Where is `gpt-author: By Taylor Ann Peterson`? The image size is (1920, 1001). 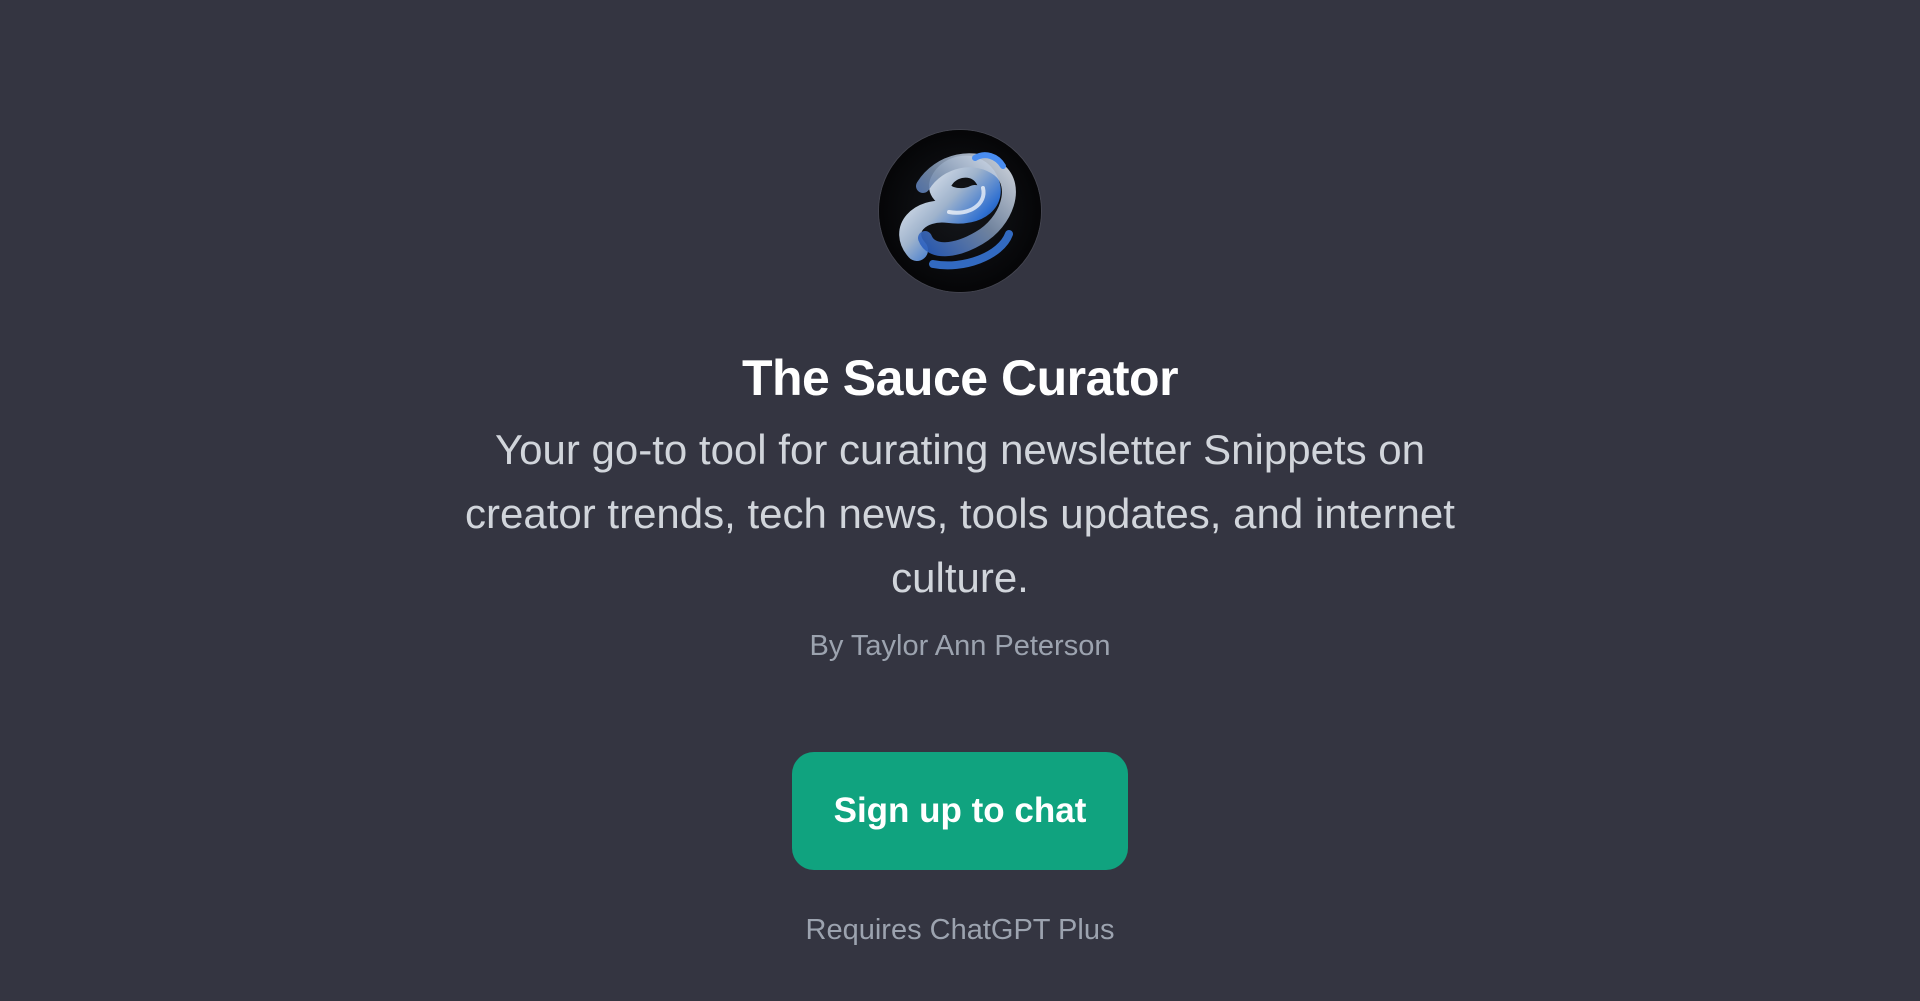 gpt-author: By Taylor Ann Peterson is located at coordinates (960, 646).